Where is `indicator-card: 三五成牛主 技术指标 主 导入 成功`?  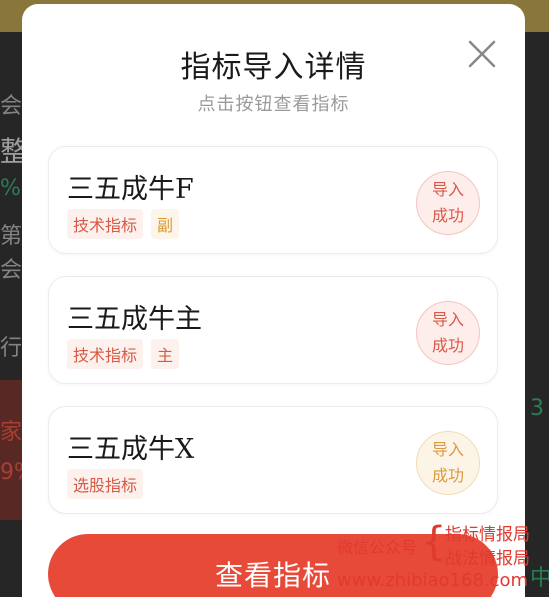
indicator-card: 三五成牛主 技术指标 主 导入 成功 is located at coordinates (273, 330).